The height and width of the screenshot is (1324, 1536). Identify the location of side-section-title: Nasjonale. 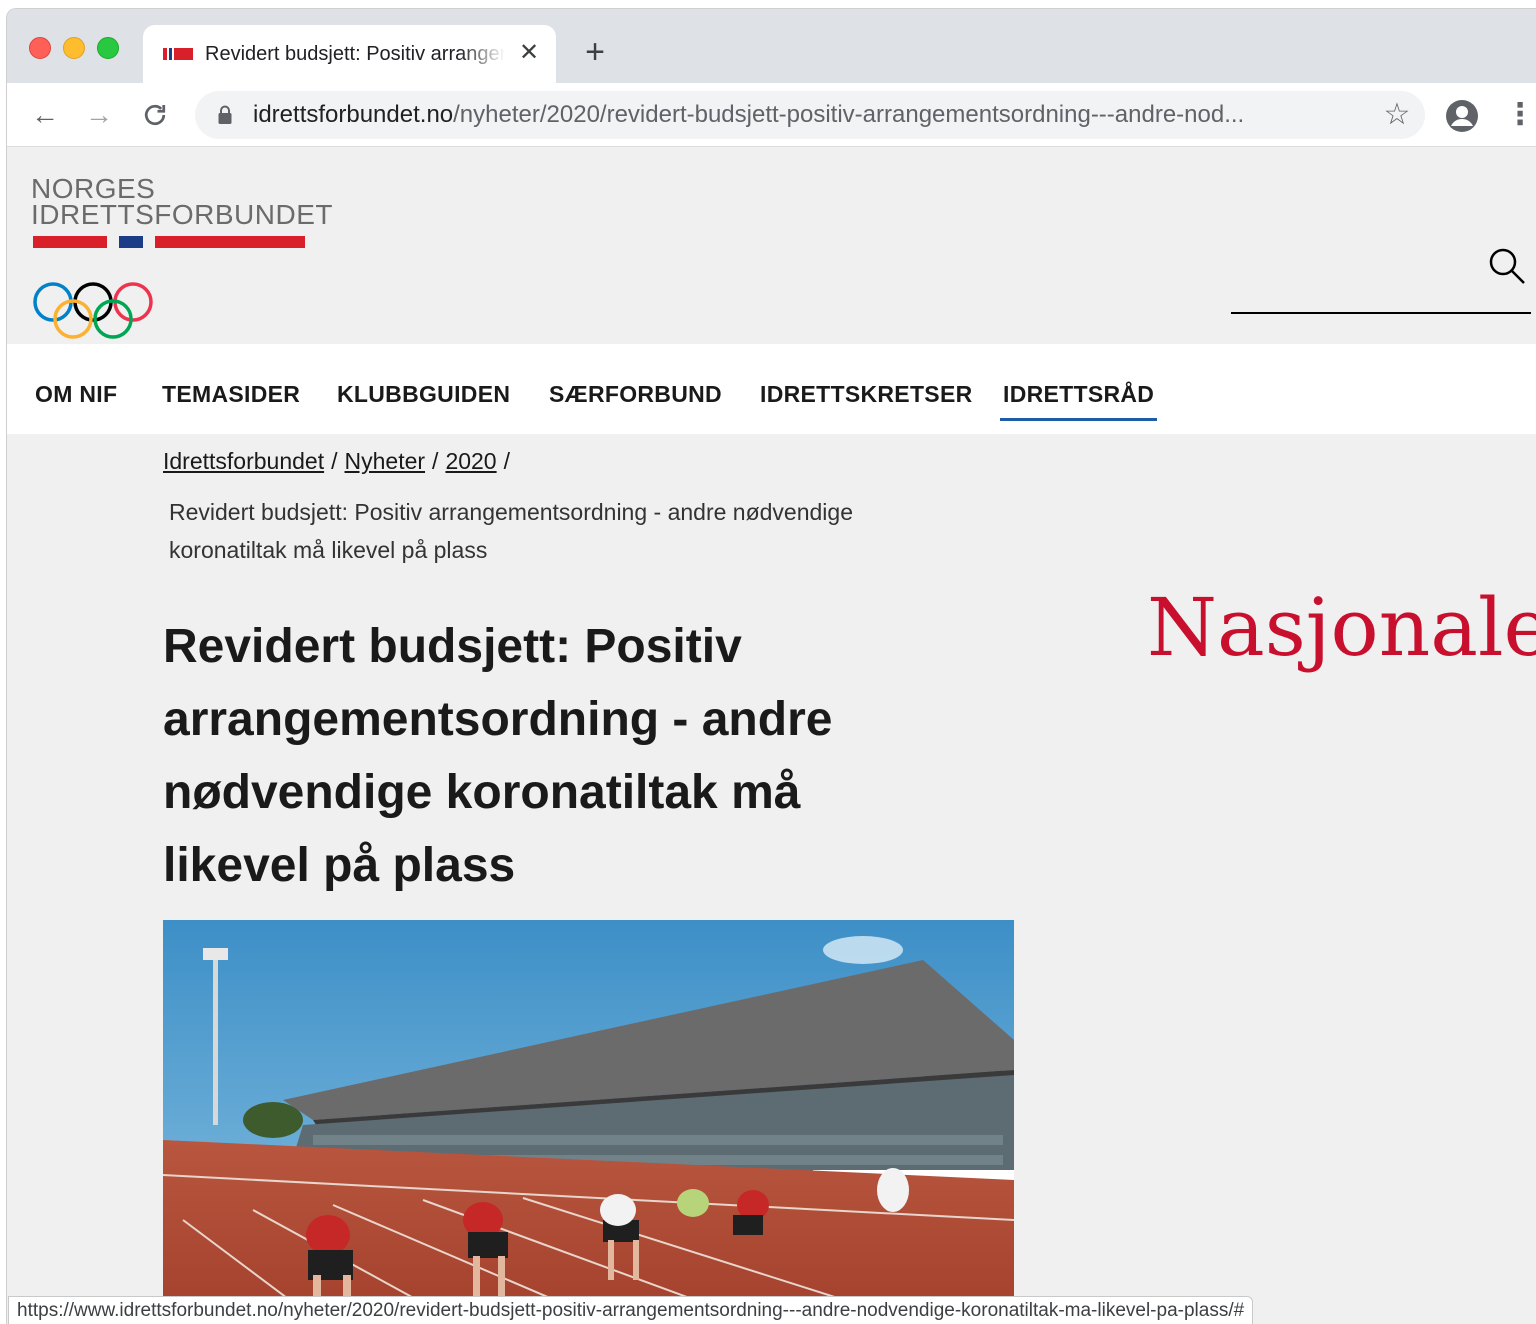
(1341, 627).